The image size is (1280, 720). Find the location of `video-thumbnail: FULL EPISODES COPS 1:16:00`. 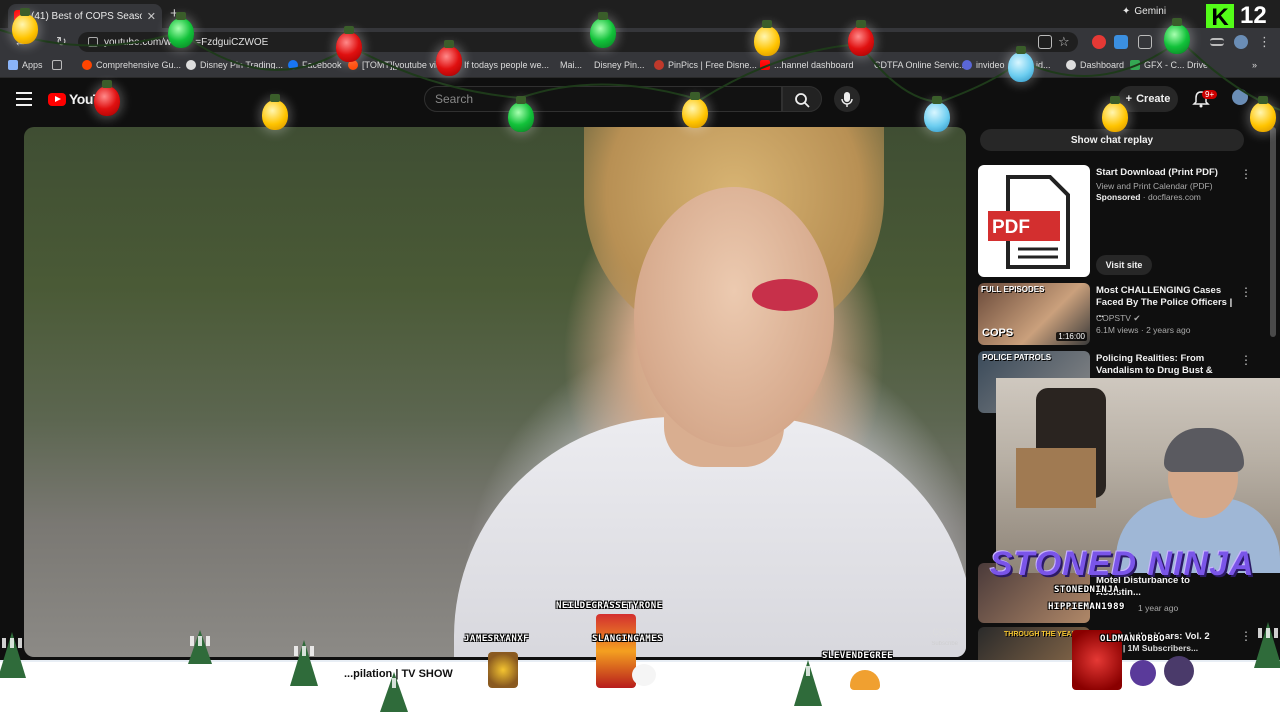

video-thumbnail: FULL EPISODES COPS 1:16:00 is located at coordinates (1034, 314).